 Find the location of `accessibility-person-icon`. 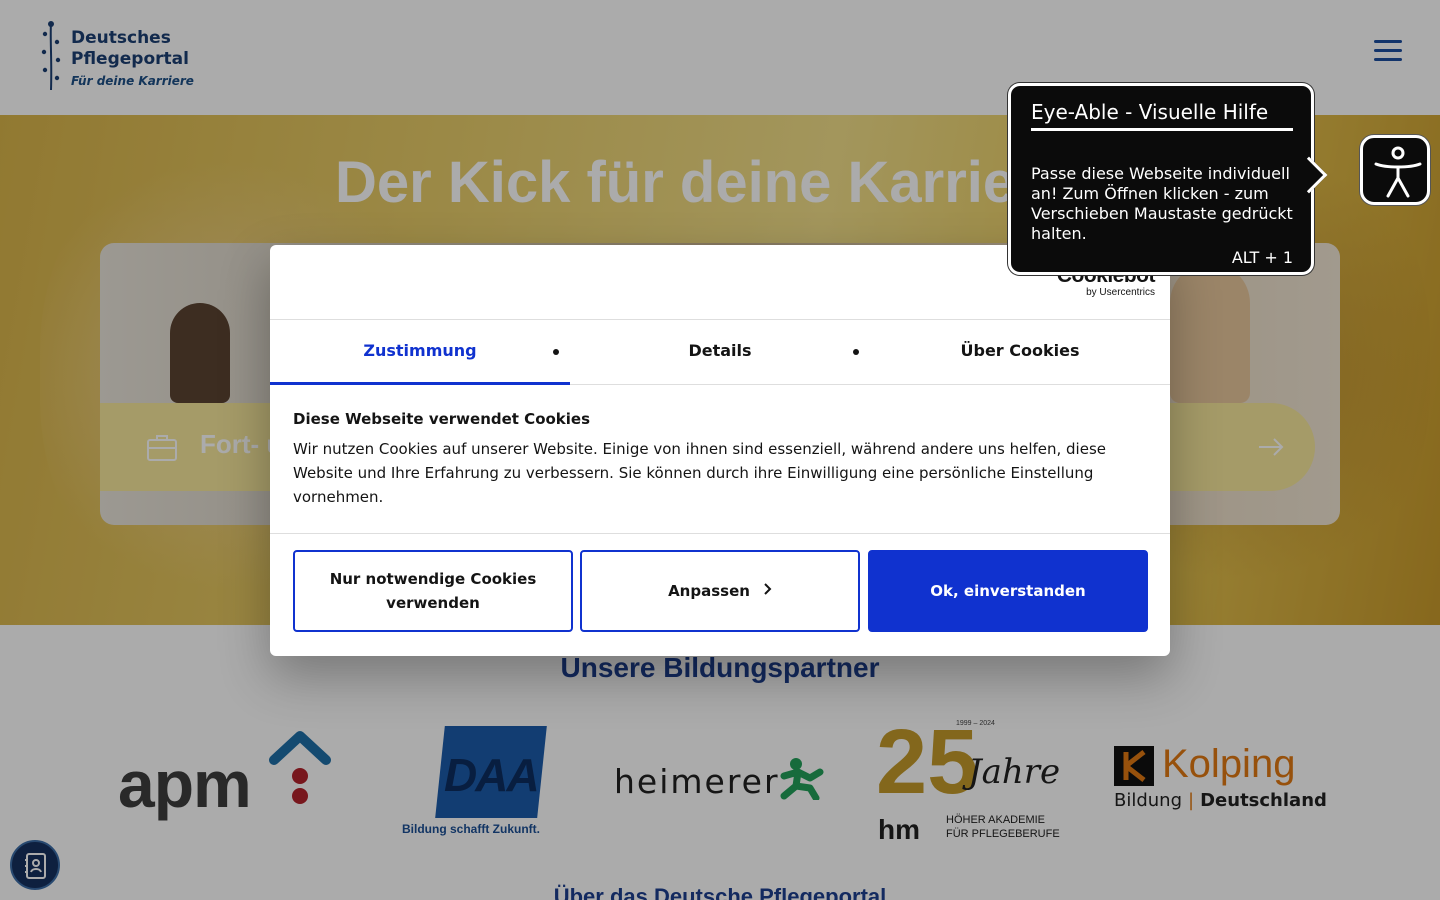

accessibility-person-icon is located at coordinates (1398, 172).